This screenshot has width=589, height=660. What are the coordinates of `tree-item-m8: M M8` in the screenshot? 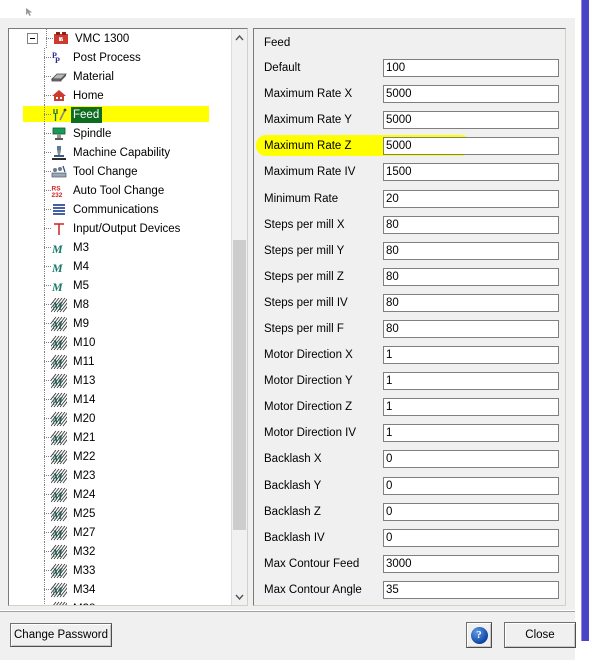 It's located at (120, 304).